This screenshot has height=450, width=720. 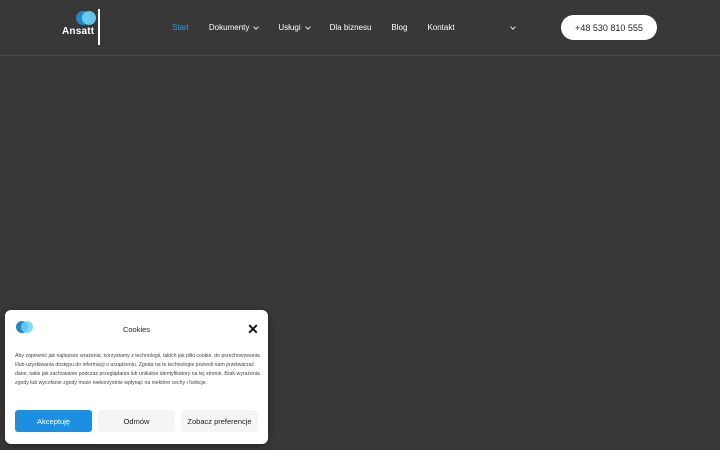 I want to click on logo-text: Ansatt, so click(x=78, y=31).